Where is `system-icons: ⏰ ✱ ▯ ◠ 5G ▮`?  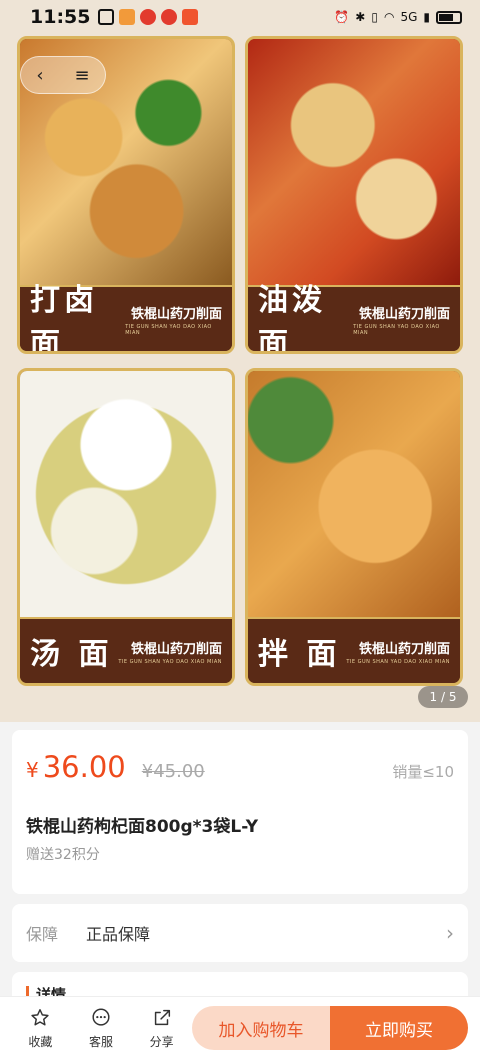 system-icons: ⏰ ✱ ▯ ◠ 5G ▮ is located at coordinates (398, 17).